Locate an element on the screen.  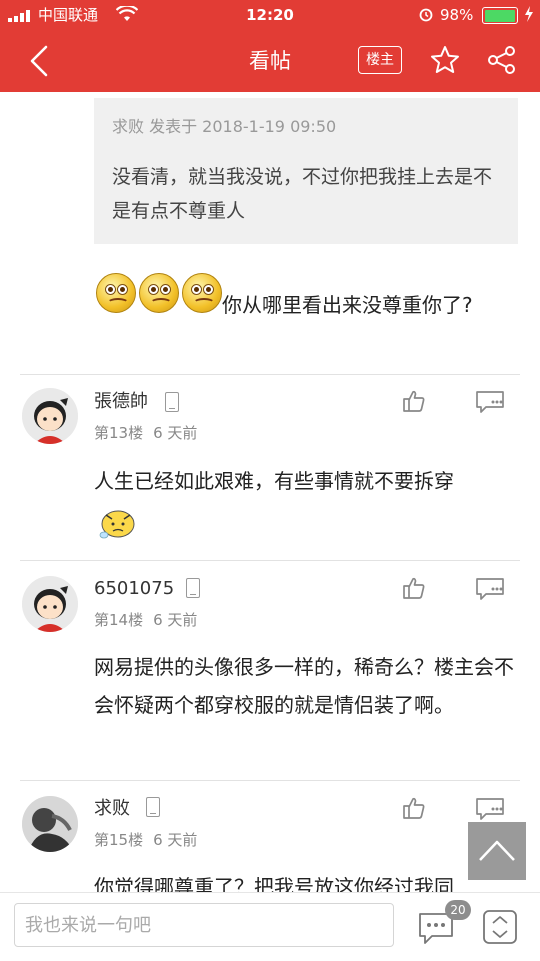
username: 6501075 is located at coordinates (134, 589).